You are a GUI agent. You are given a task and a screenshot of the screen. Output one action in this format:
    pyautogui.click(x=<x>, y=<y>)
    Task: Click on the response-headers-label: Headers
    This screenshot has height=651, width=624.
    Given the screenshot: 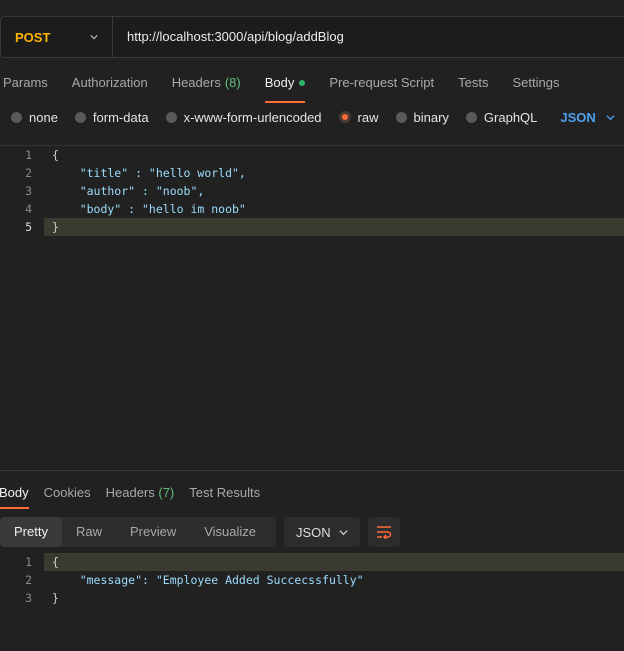 What is the action you would take?
    pyautogui.click(x=130, y=492)
    